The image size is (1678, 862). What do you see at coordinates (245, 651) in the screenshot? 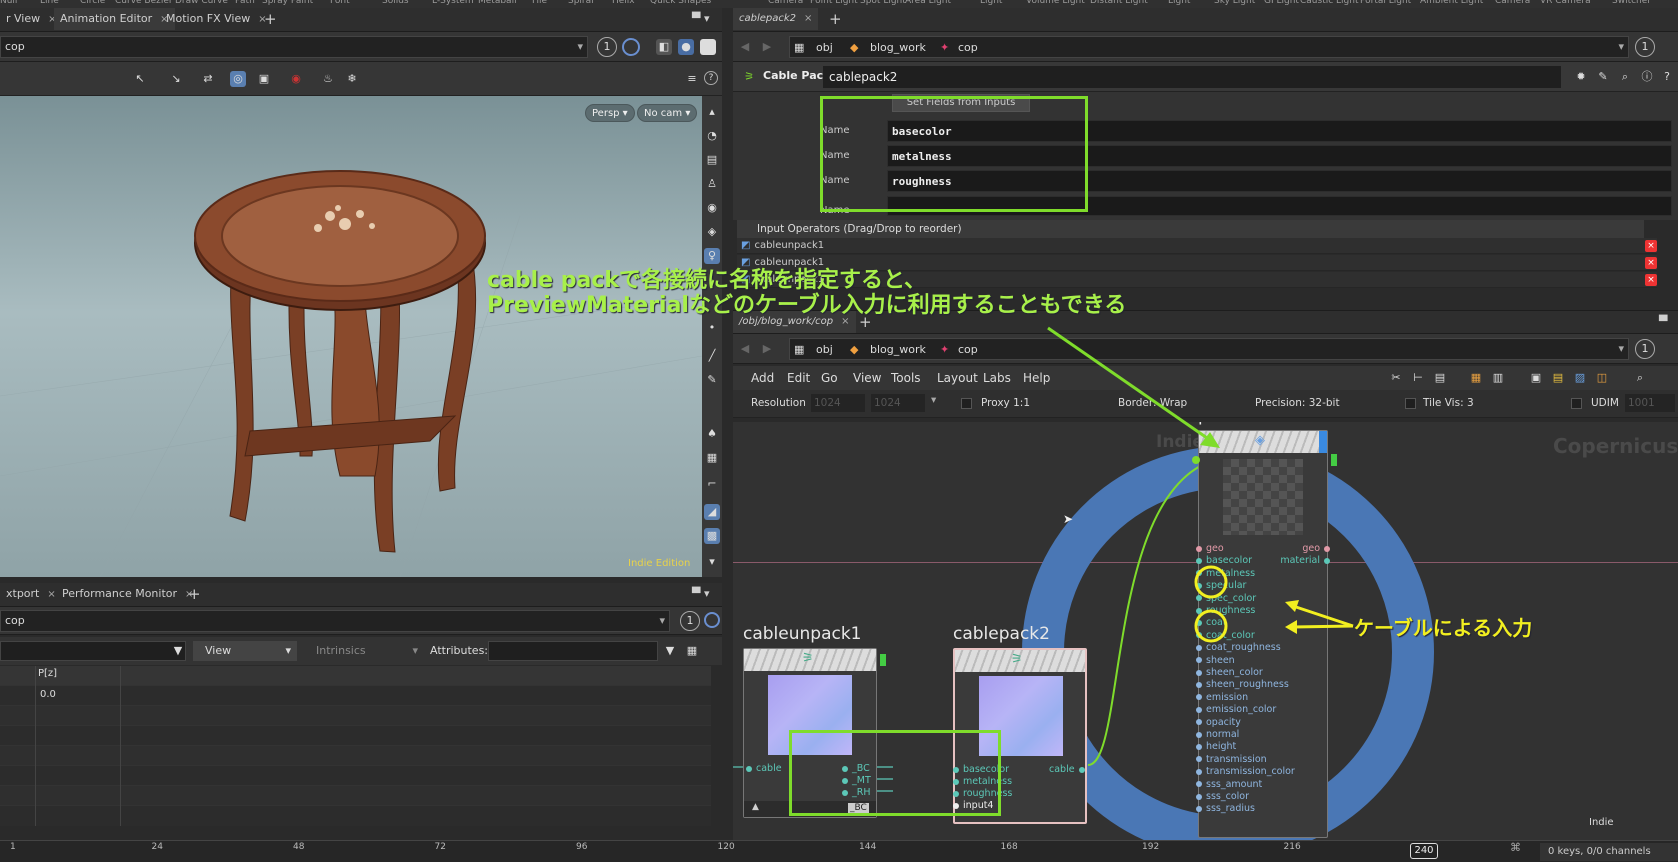
I see `view-dropdown: View ▾` at bounding box center [245, 651].